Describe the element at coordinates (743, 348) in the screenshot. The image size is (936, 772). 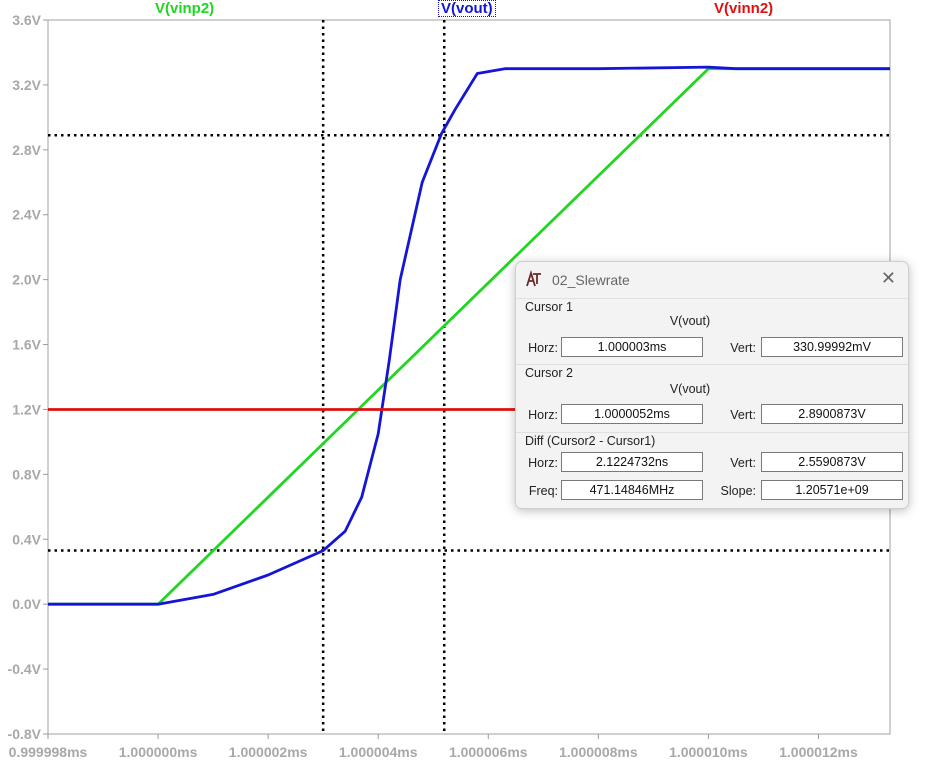
I see `cursor1-vert-label: Vert:` at that location.